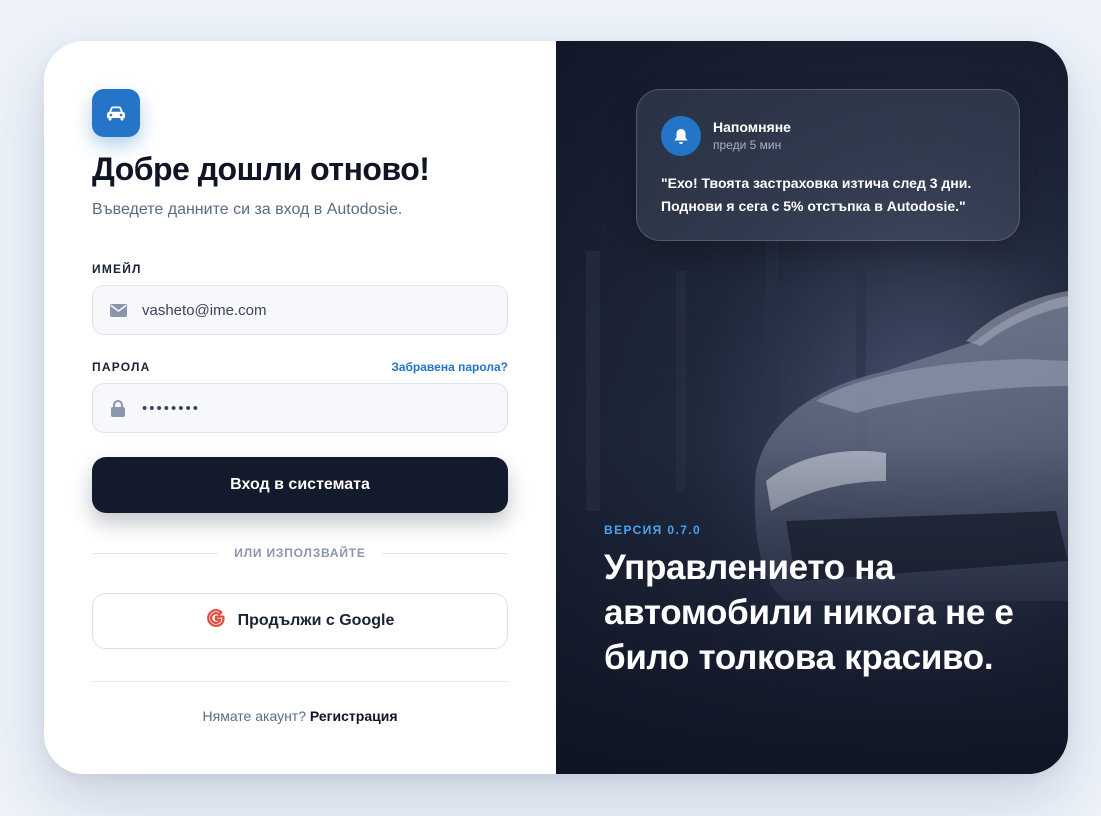  What do you see at coordinates (300, 485) in the screenshot?
I see `login-button: Вход в системата` at bounding box center [300, 485].